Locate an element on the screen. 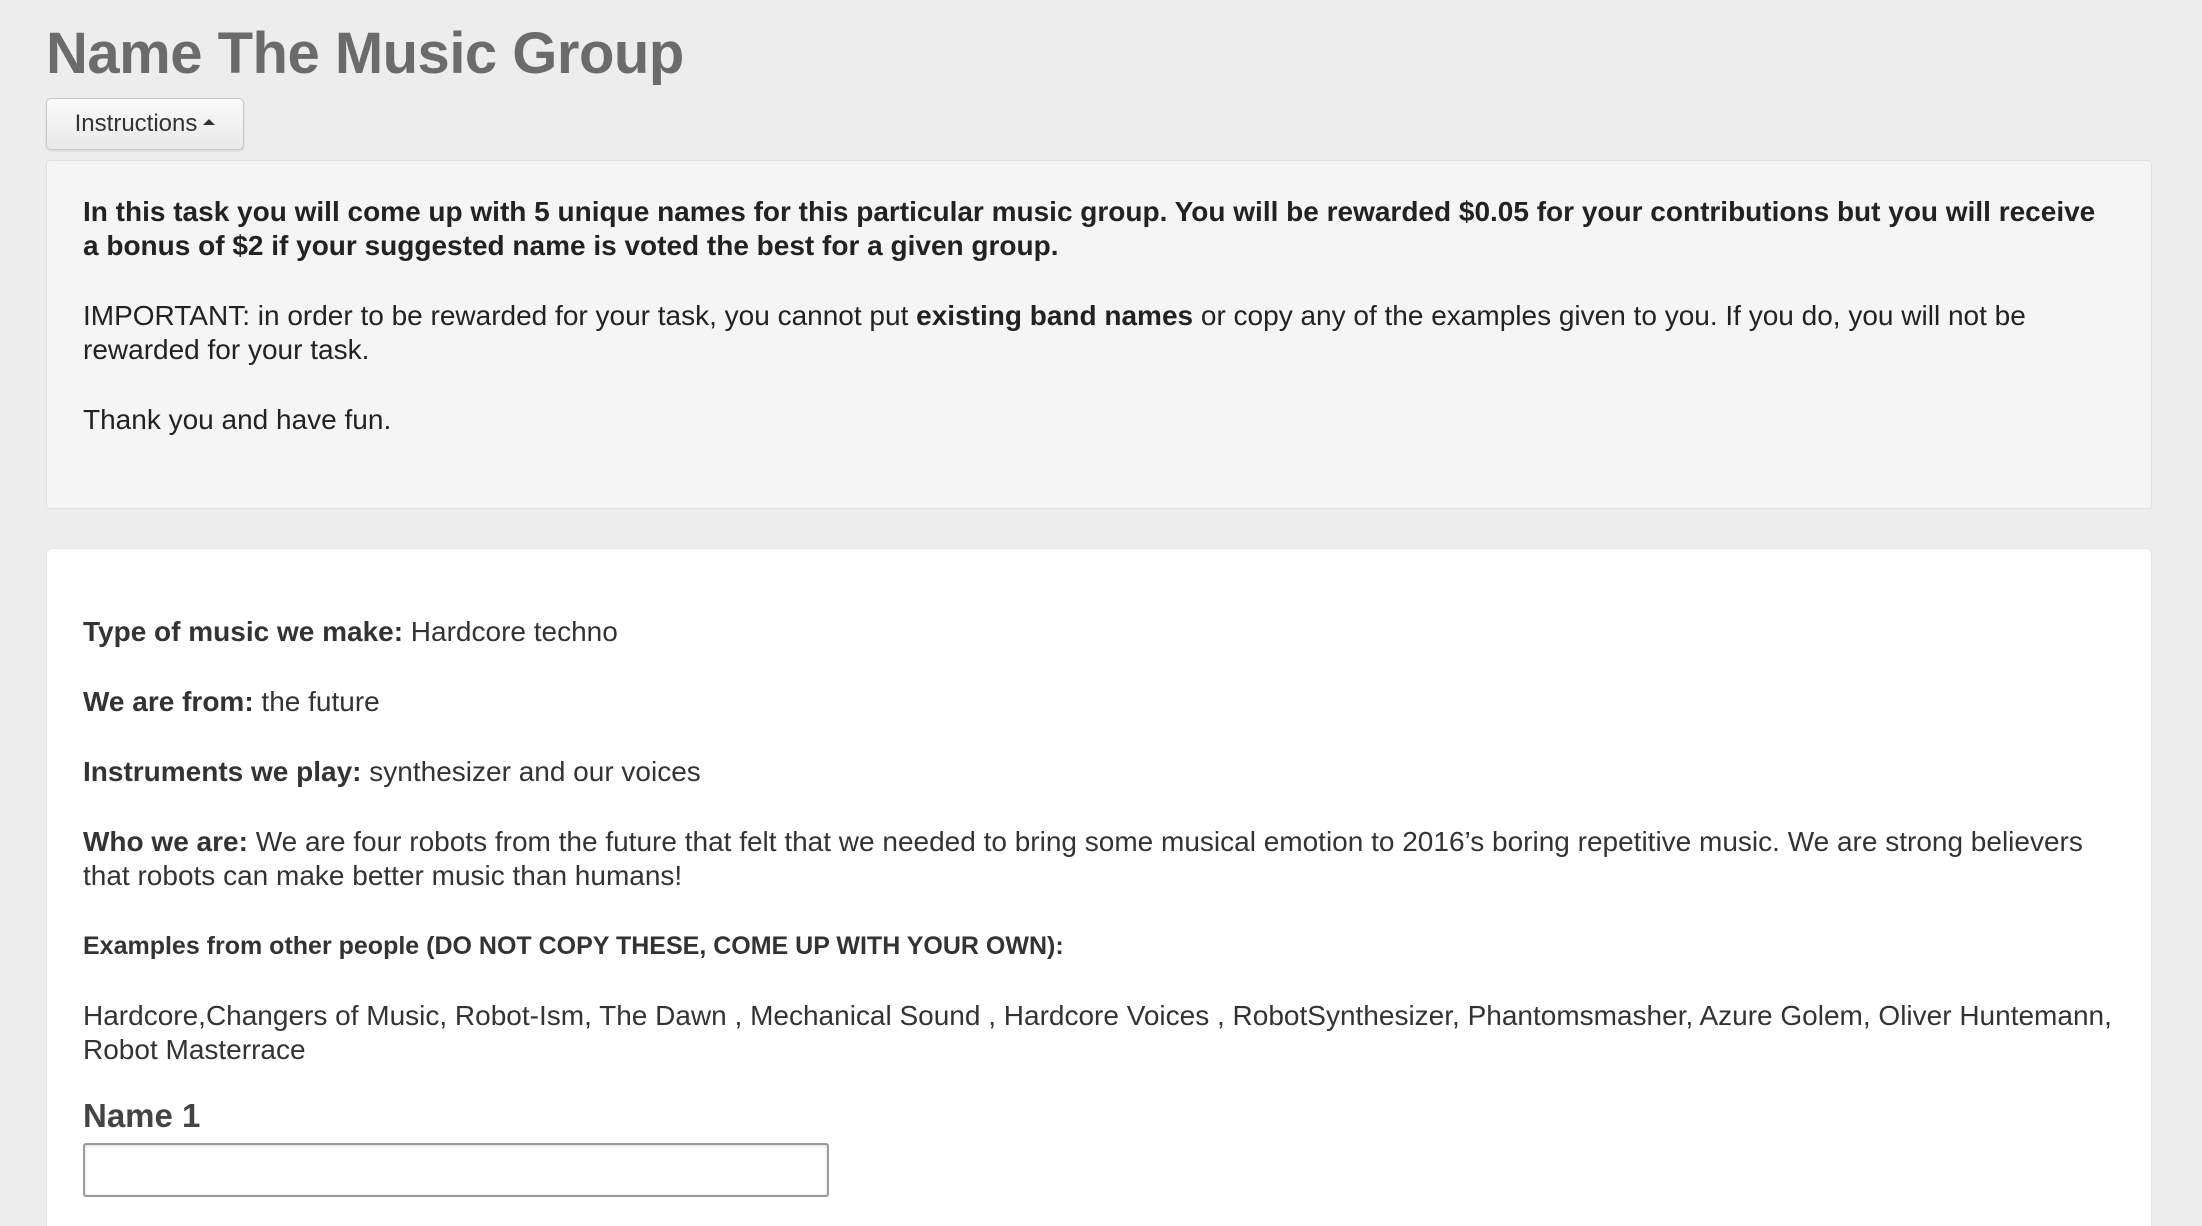 This screenshot has width=2202, height=1226. origin-value: the future is located at coordinates (316, 701).